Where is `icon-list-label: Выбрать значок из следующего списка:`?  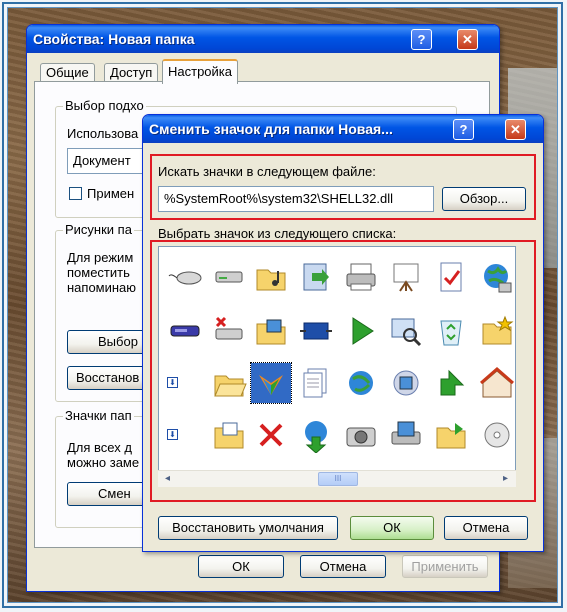
icon-list-label: Выбрать значок из следующего списка: is located at coordinates (277, 233).